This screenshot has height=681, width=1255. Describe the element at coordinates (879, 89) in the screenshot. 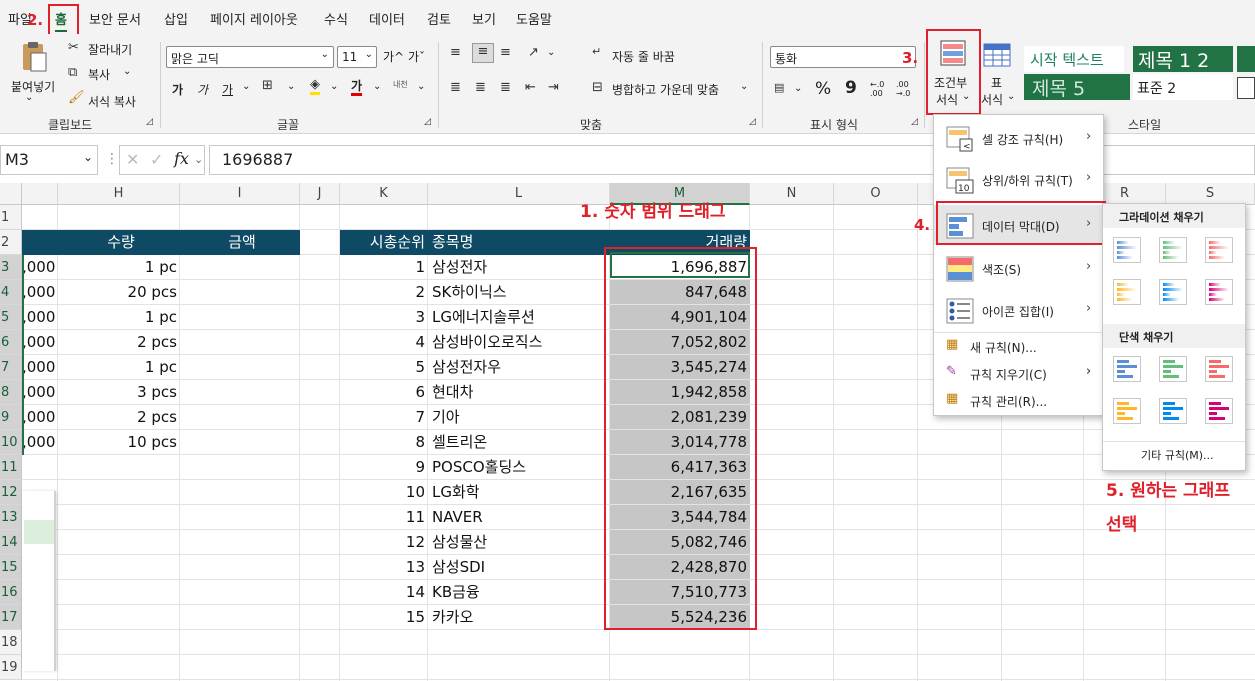

I see `increase-decimal-button: ←.0 .00` at that location.